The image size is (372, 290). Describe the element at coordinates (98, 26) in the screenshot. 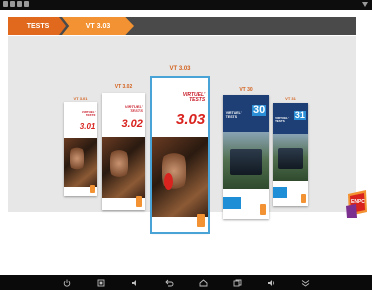

I see `breadcrumb-current: VT 3.03` at that location.